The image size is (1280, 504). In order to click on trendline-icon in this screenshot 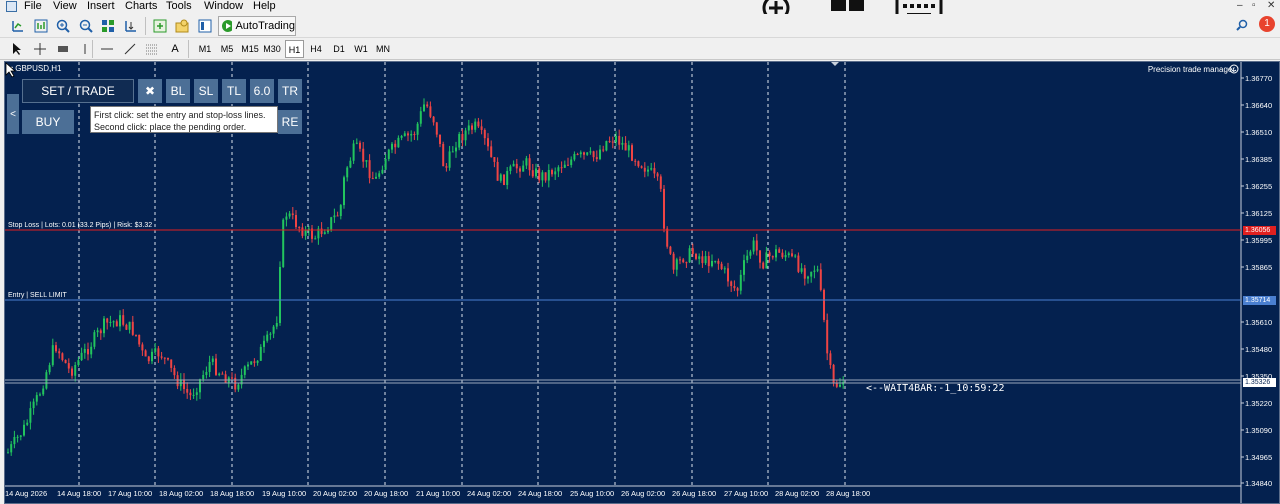, I will do `click(130, 49)`.